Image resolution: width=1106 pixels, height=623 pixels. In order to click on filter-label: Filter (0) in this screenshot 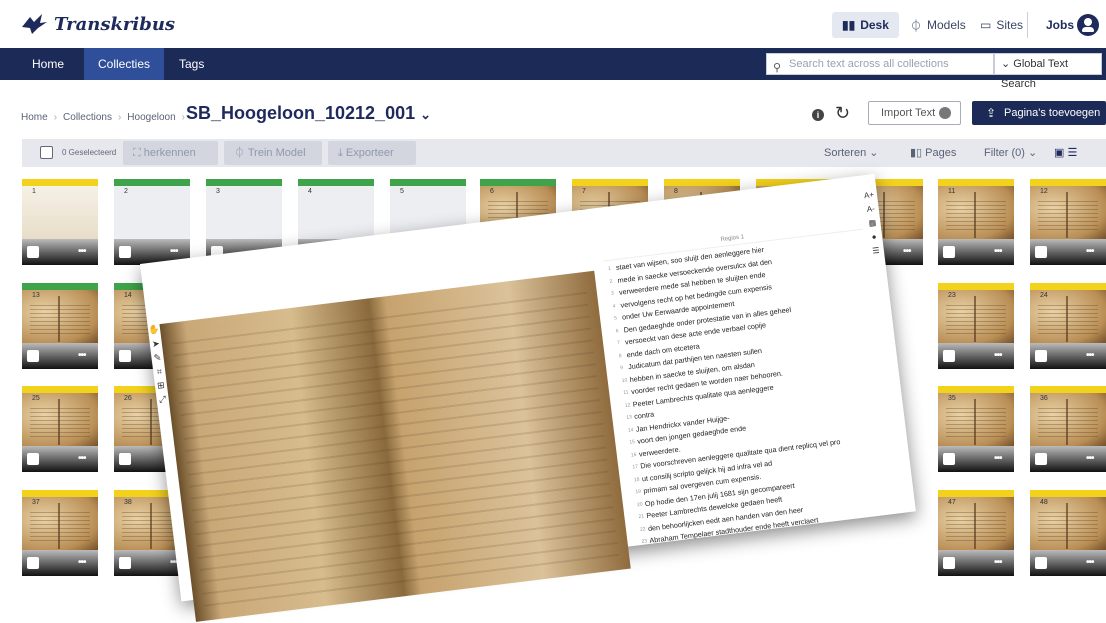, I will do `click(1004, 153)`.